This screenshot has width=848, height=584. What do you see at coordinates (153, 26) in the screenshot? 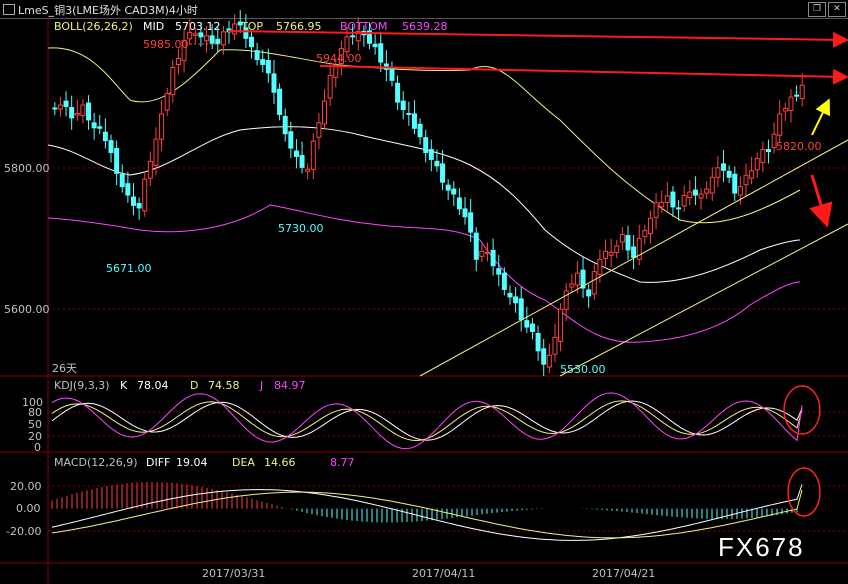
I see `boll-mid-label: MID` at bounding box center [153, 26].